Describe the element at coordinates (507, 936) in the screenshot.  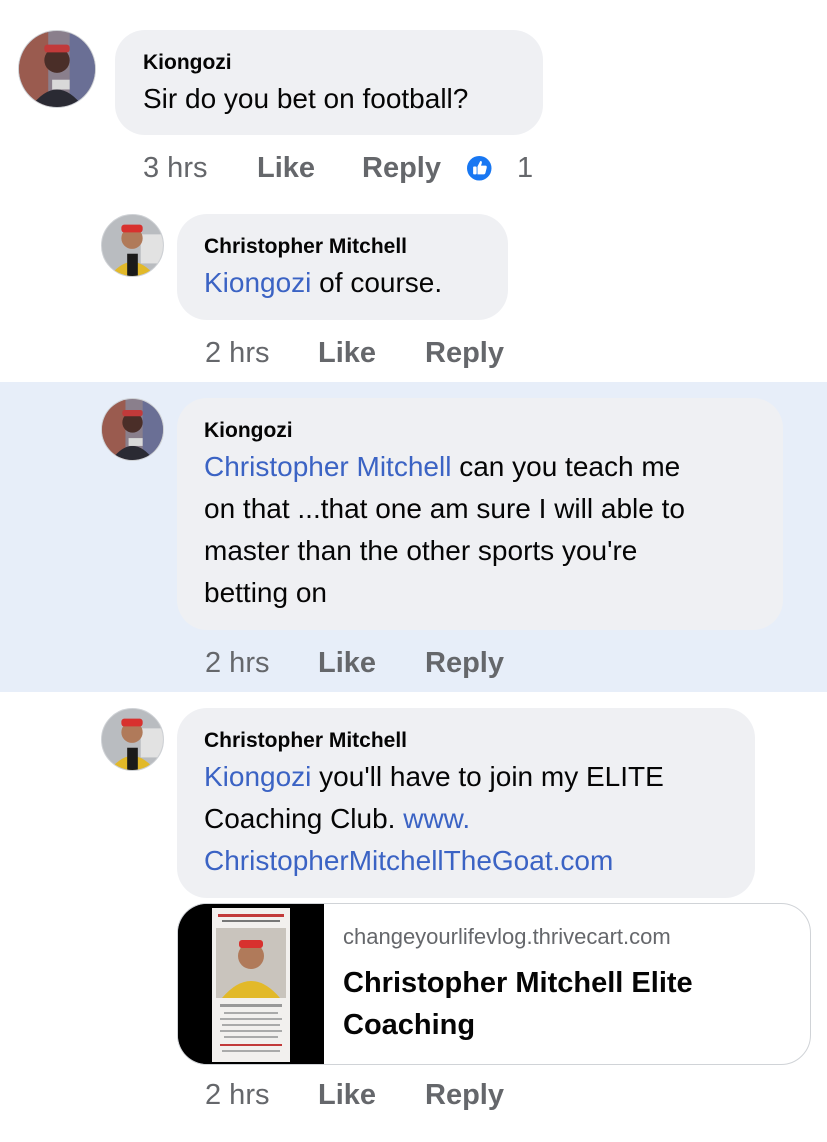
I see `link-preview-domain: changeyourlifevlog.thrivecart.com` at that location.